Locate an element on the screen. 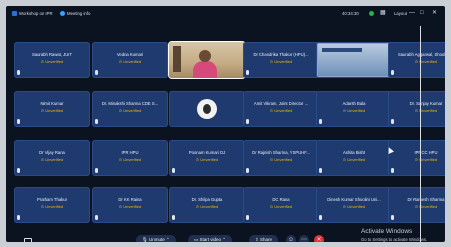 The width and height of the screenshot is (451, 247). unmute-button: 🎙︎ Unmute ⌃ is located at coordinates (156, 238).